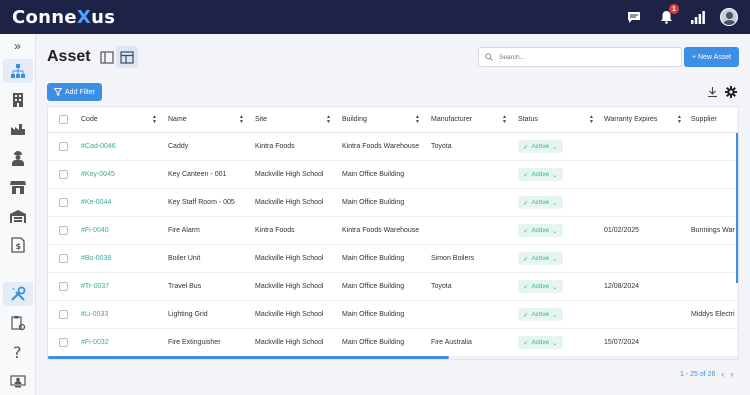  What do you see at coordinates (123, 230) in the screenshot?
I see `cell-code: #Fi-0040` at bounding box center [123, 230].